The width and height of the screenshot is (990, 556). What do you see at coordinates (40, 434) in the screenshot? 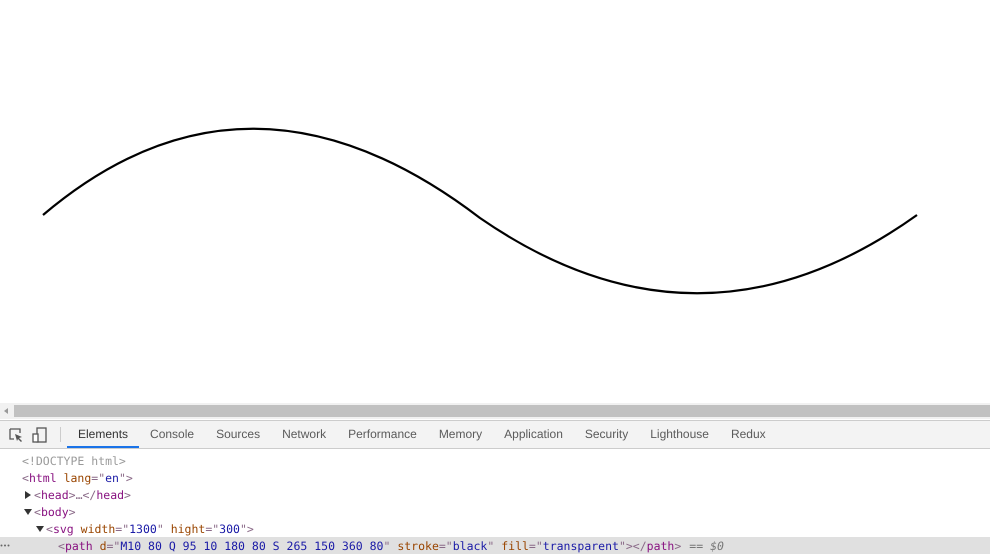
I see `device-toolbar-icon` at bounding box center [40, 434].